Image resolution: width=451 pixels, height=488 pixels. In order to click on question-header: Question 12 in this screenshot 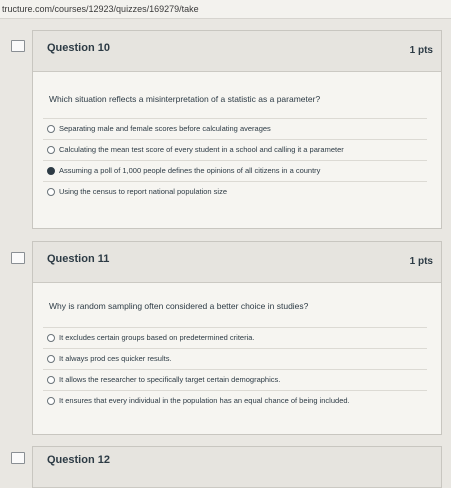, I will do `click(237, 467)`.